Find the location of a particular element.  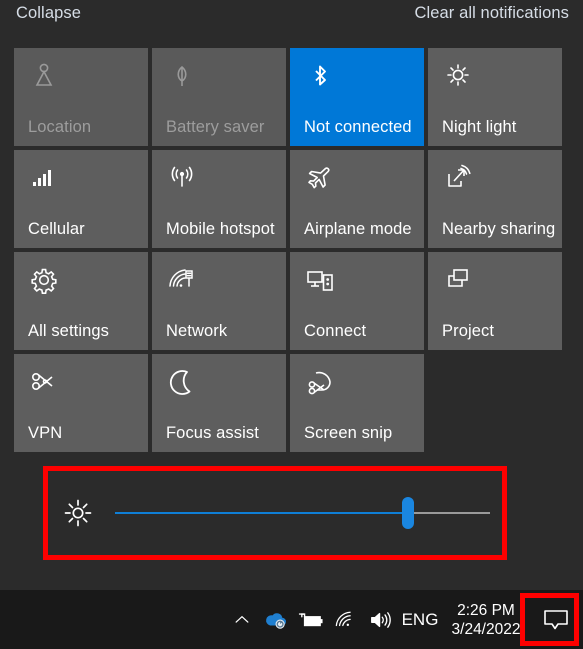

cellular-icon is located at coordinates (45, 179).